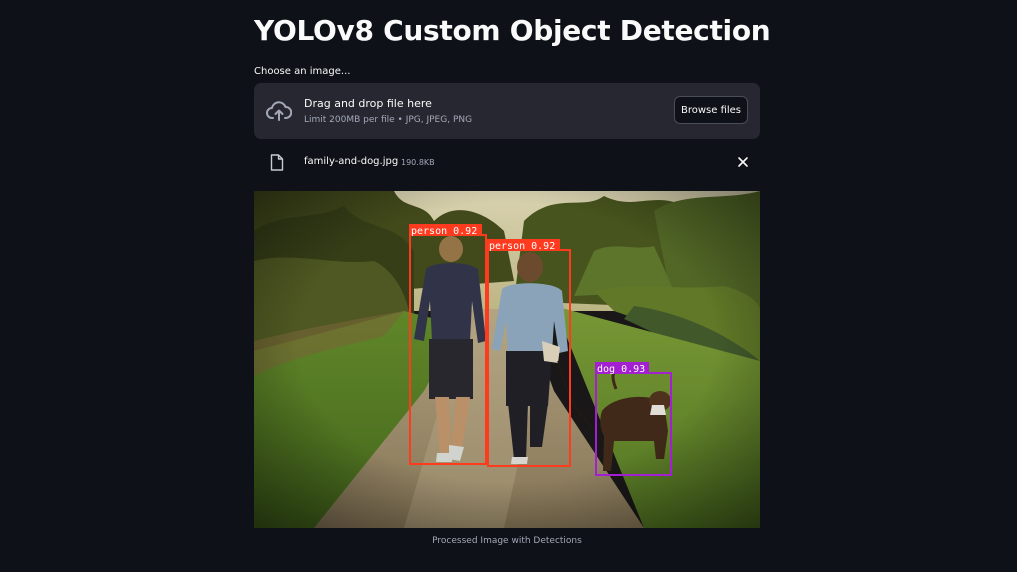 This screenshot has width=1017, height=572. What do you see at coordinates (277, 162) in the screenshot?
I see `file-icon` at bounding box center [277, 162].